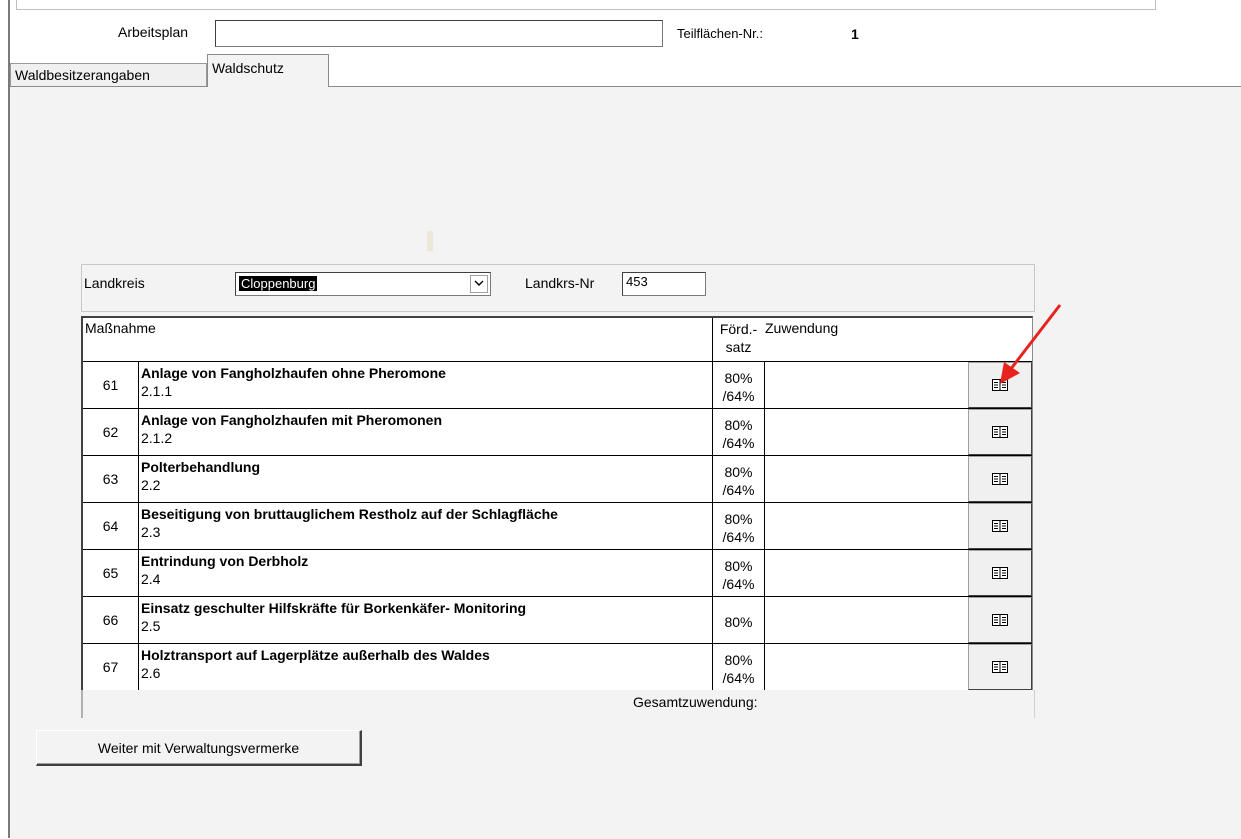  What do you see at coordinates (292, 420) in the screenshot?
I see `row-title: Anlage von Fangholzhaufen mit Pheromonen` at bounding box center [292, 420].